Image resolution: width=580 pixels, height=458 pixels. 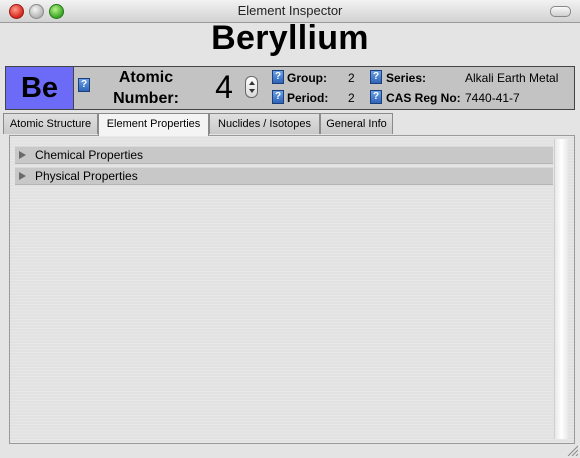 I want to click on period-help-icon: ?, so click(x=278, y=97).